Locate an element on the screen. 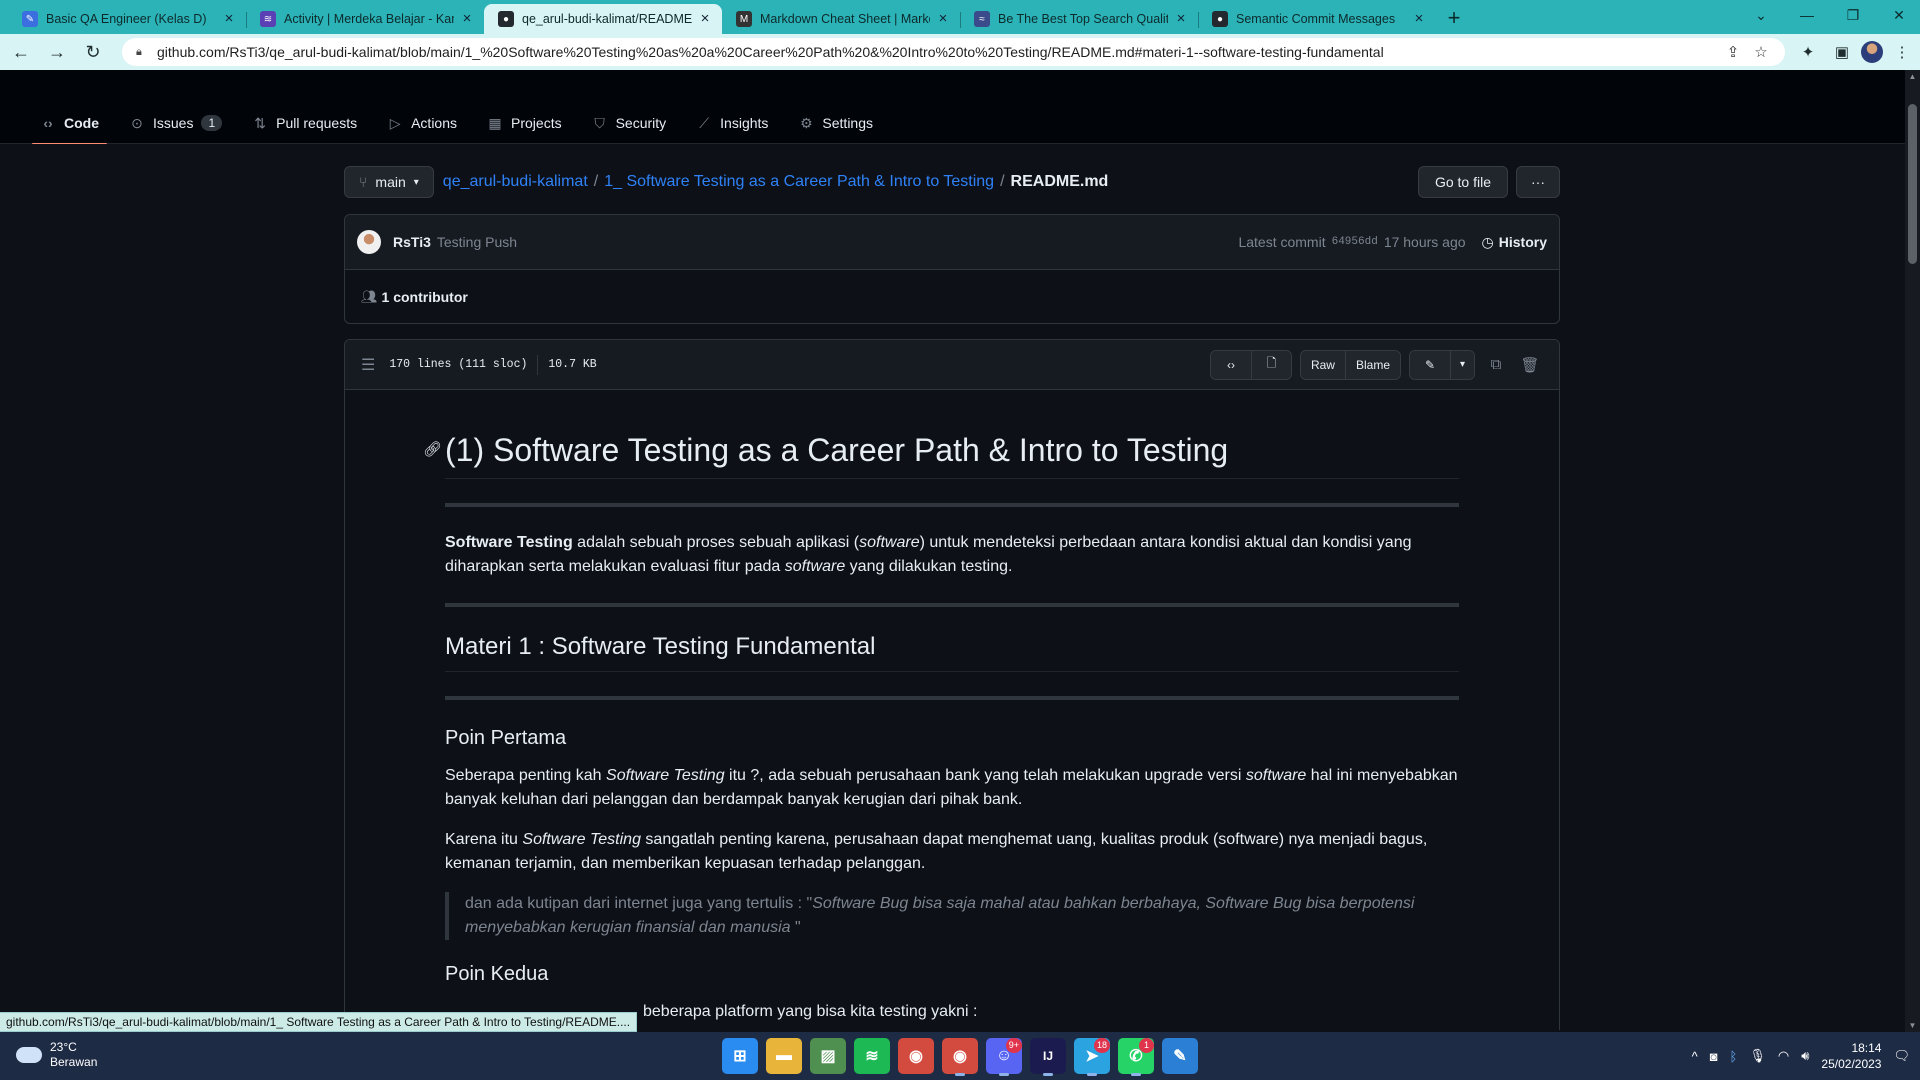 The width and height of the screenshot is (1920, 1080). tab-title: Be The Best Top Search Quality E is located at coordinates (1083, 19).